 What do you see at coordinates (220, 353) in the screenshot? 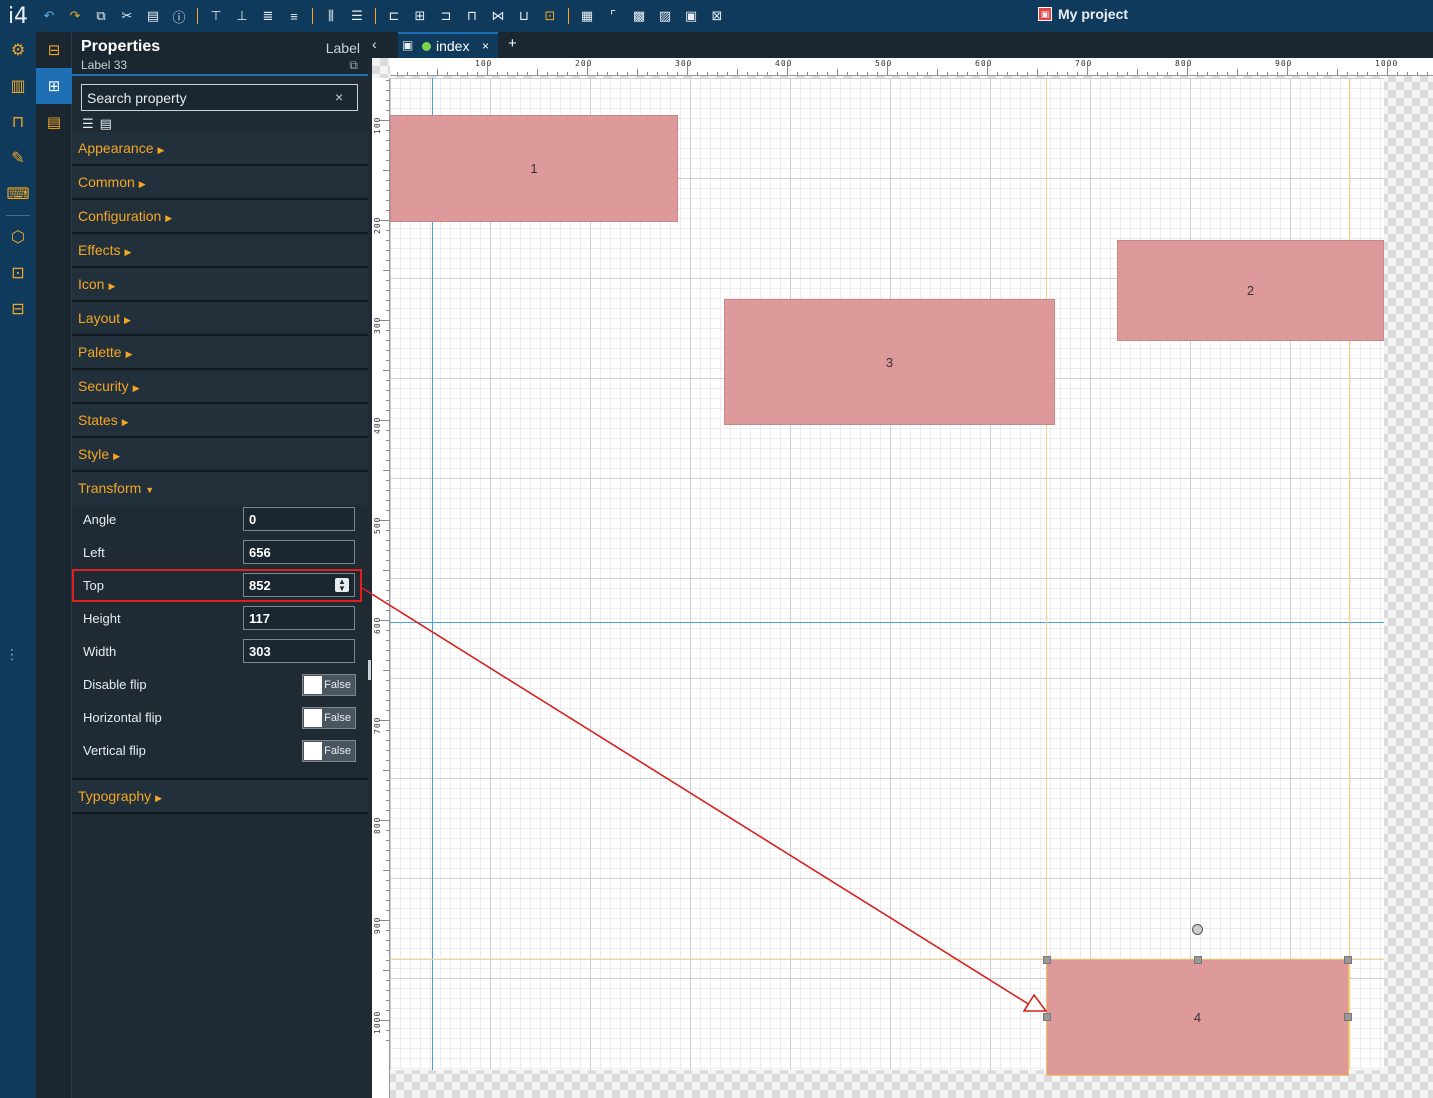
I see `section-palette: Palette ▶` at bounding box center [220, 353].